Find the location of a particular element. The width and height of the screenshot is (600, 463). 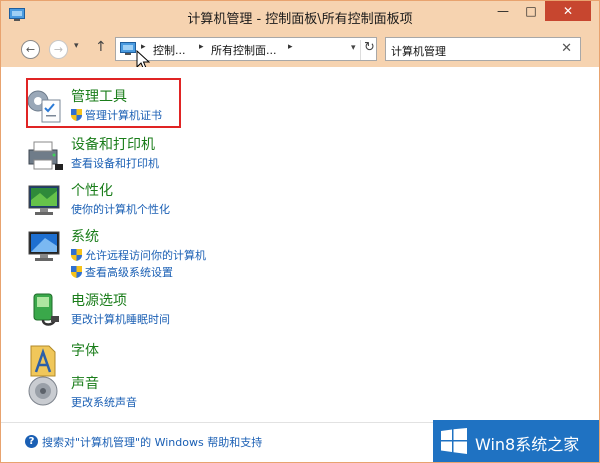

back-button: ← is located at coordinates (30, 49).